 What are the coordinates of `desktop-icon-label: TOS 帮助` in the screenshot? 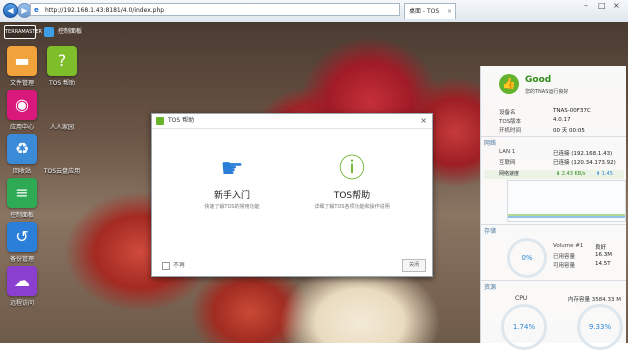 It's located at (62, 83).